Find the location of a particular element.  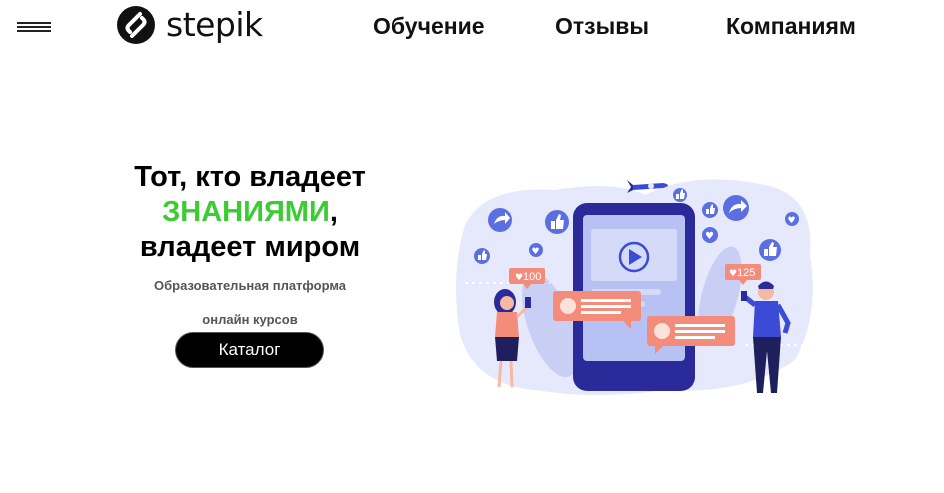

hero-subtitle-line1: Образовательная платформа is located at coordinates (250, 285).